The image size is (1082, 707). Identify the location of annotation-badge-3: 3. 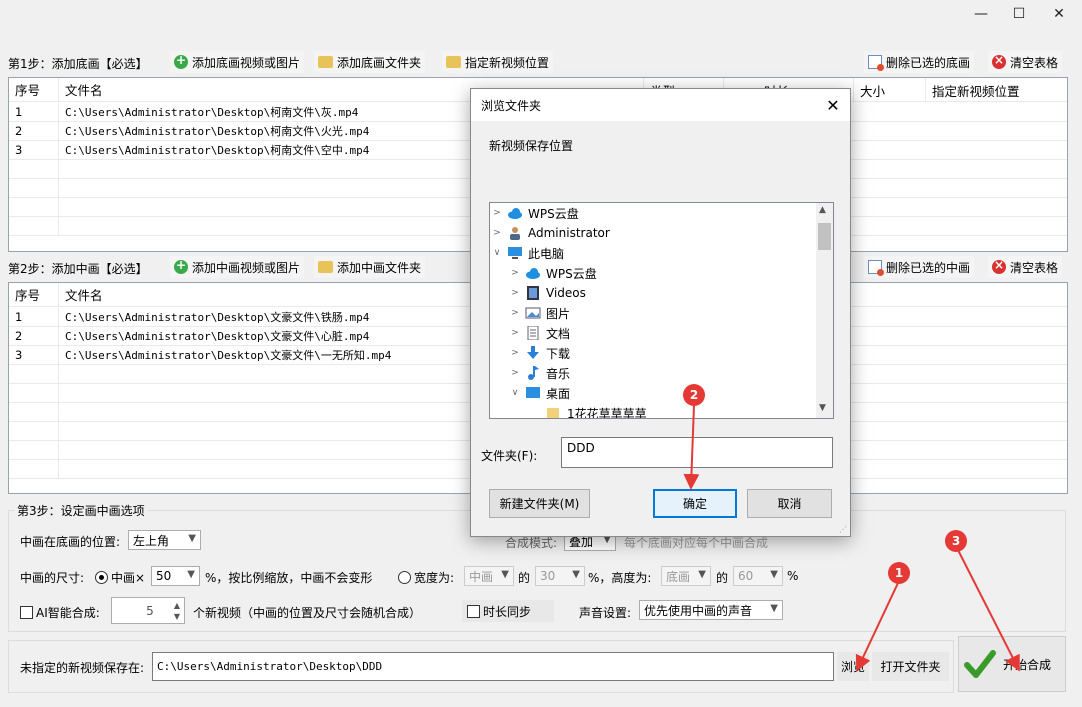
(956, 541).